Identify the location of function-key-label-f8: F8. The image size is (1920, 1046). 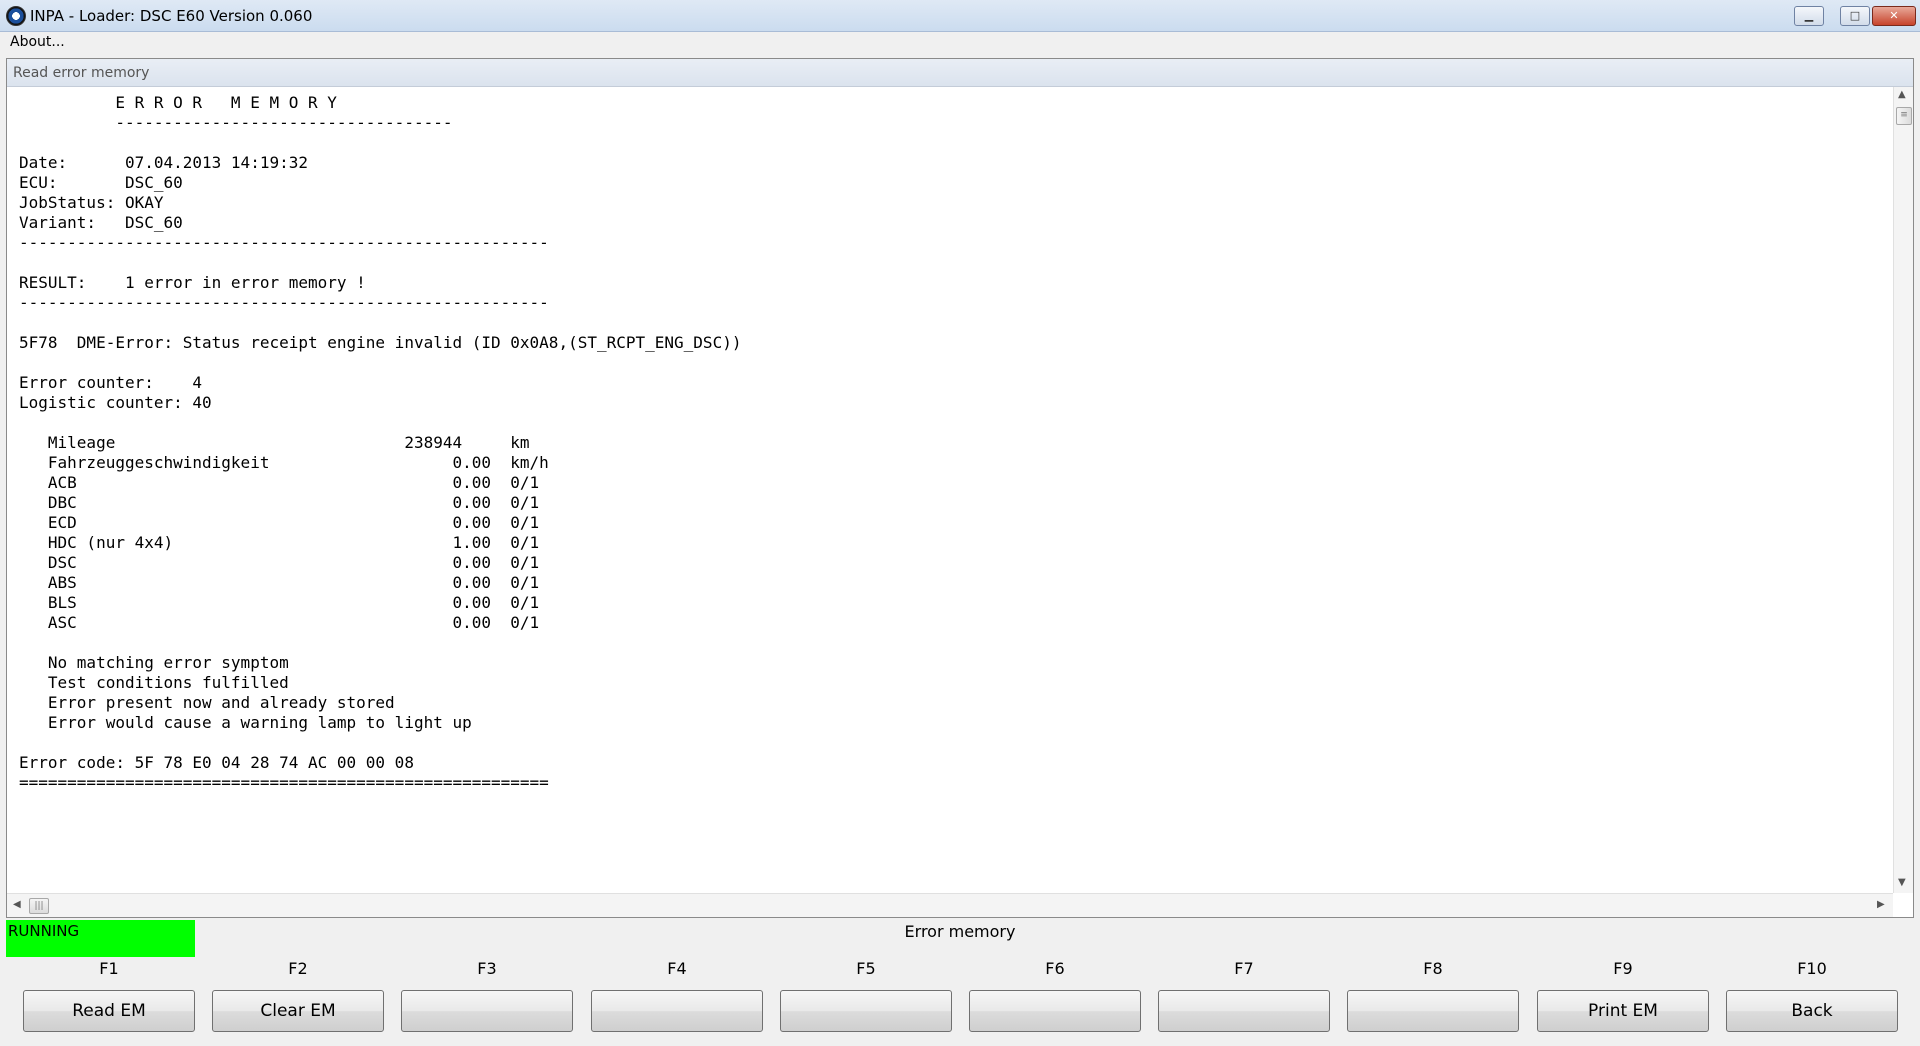
(1433, 968).